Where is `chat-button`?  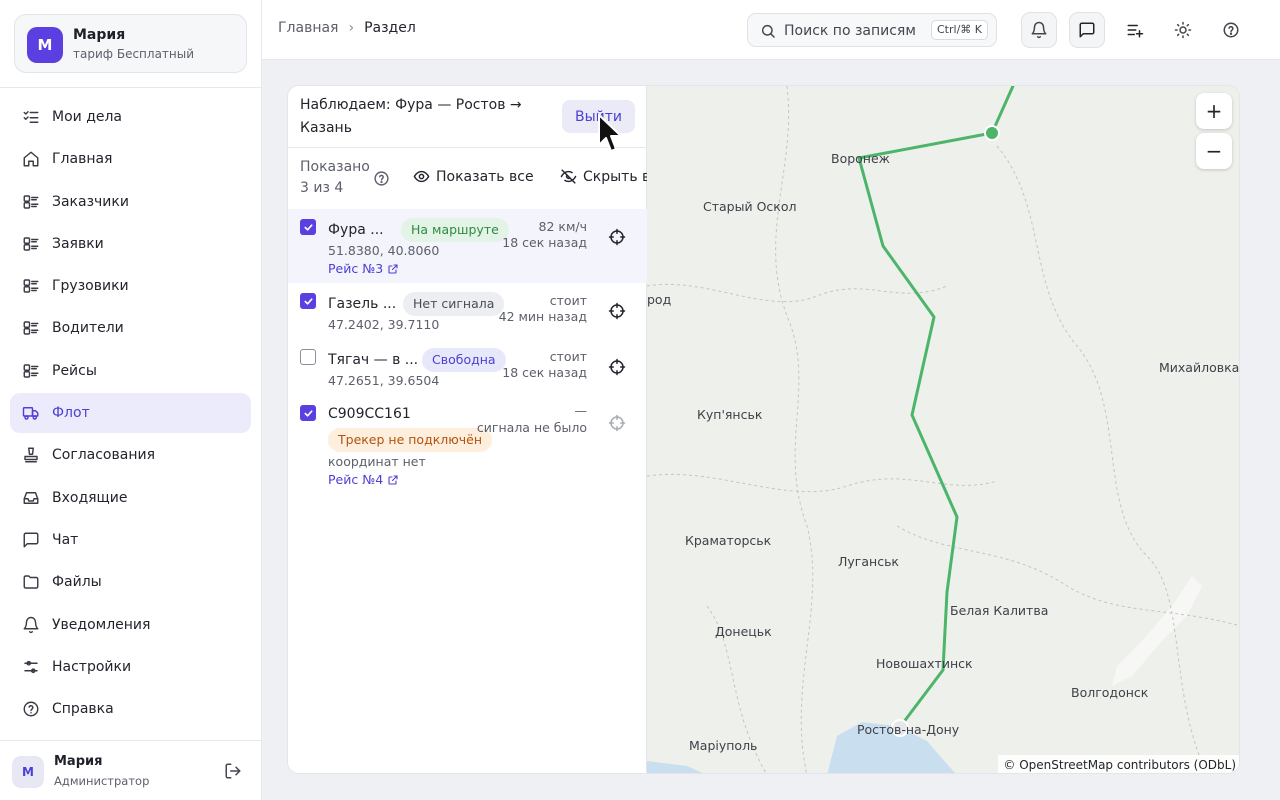
chat-button is located at coordinates (1087, 30).